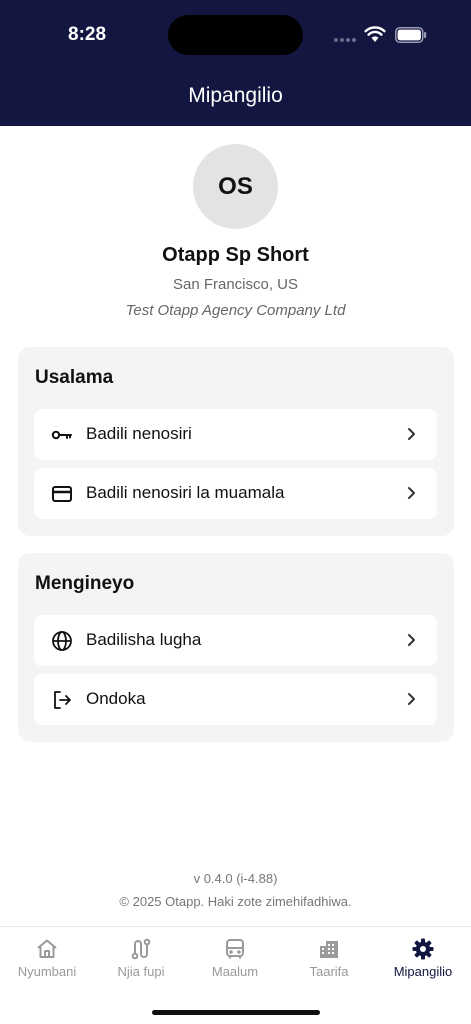 This screenshot has height=1024, width=471. I want to click on avatar: OS, so click(235, 186).